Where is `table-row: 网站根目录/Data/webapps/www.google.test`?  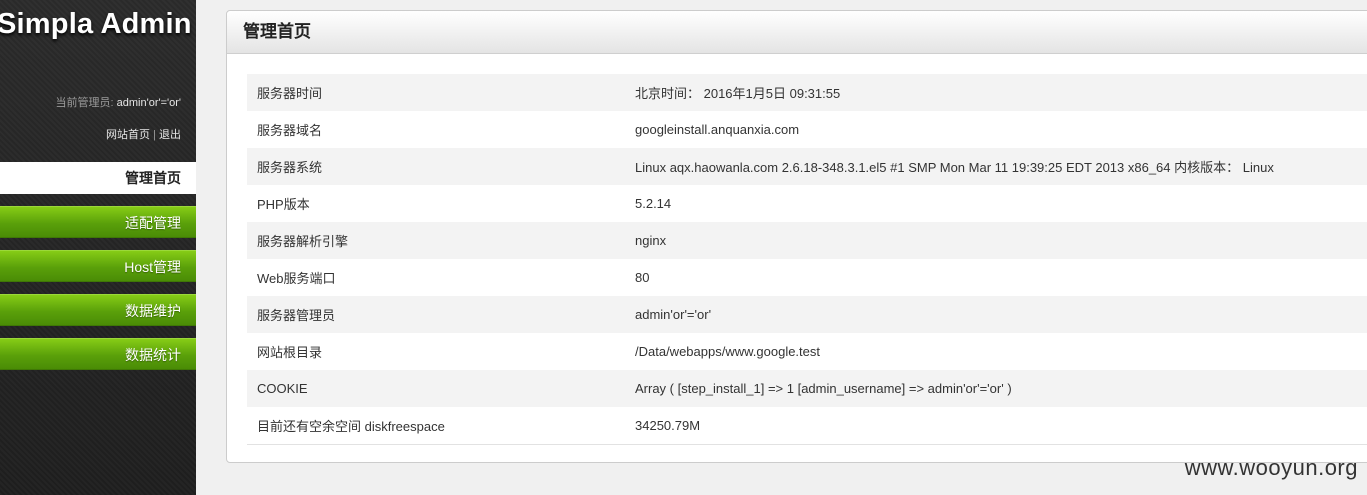
table-row: 网站根目录/Data/webapps/www.google.test is located at coordinates (807, 351).